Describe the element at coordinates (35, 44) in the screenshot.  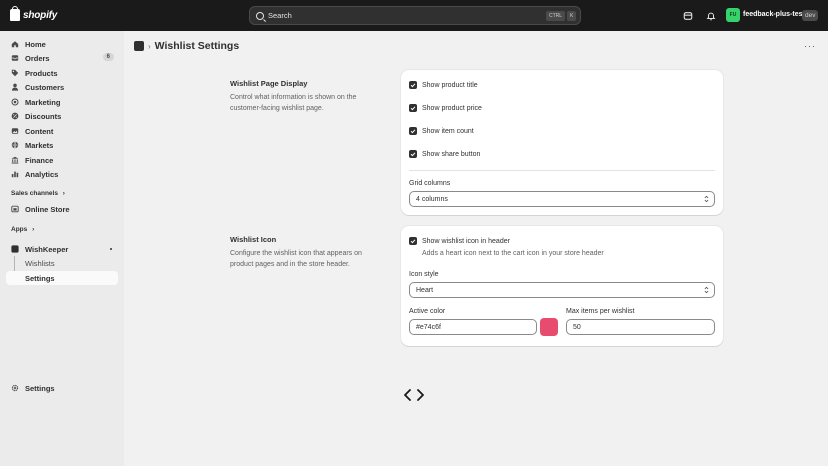
I see `sidebar-item-label: Home` at that location.